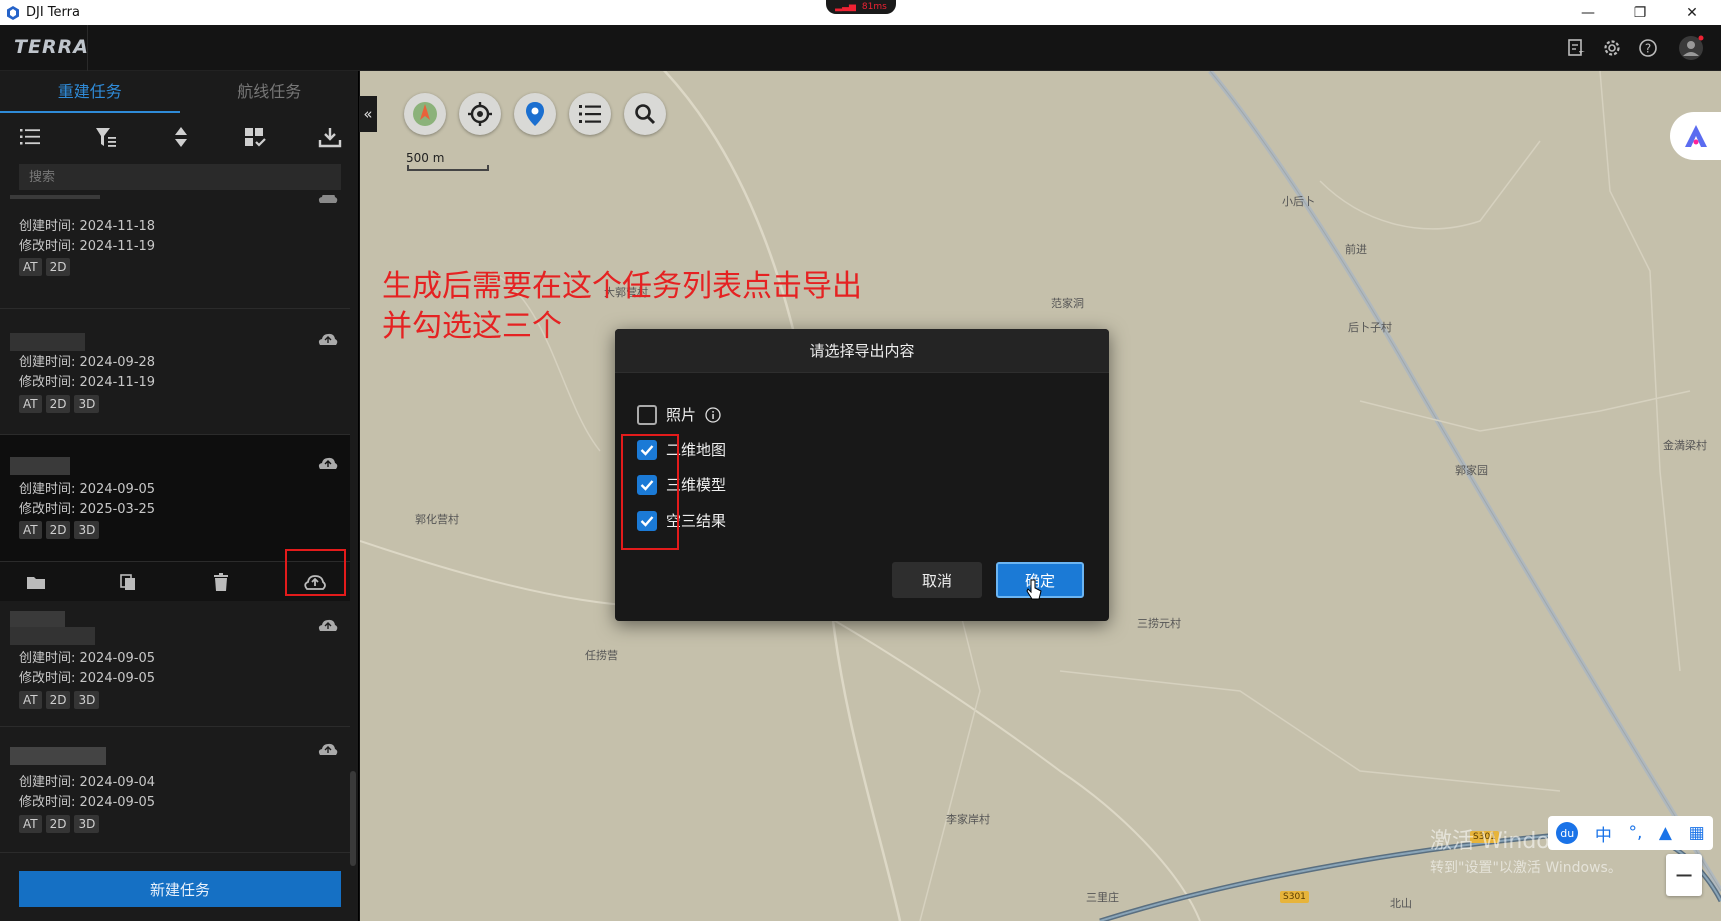 Image resolution: width=1721 pixels, height=921 pixels. What do you see at coordinates (601, 655) in the screenshot?
I see `map-place-label: 任捞营` at bounding box center [601, 655].